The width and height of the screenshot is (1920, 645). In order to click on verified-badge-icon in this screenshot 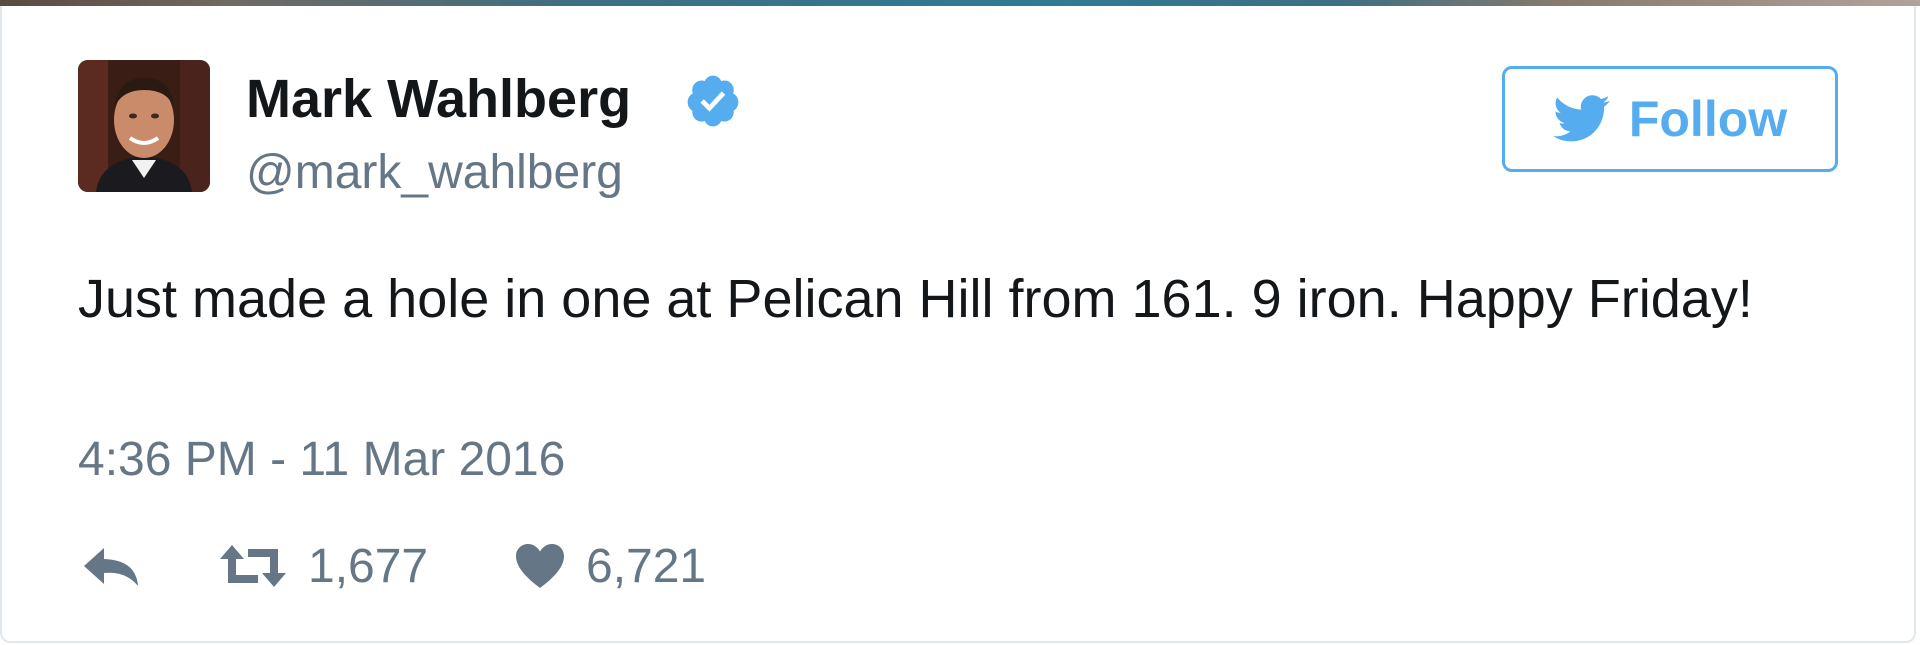, I will do `click(713, 101)`.